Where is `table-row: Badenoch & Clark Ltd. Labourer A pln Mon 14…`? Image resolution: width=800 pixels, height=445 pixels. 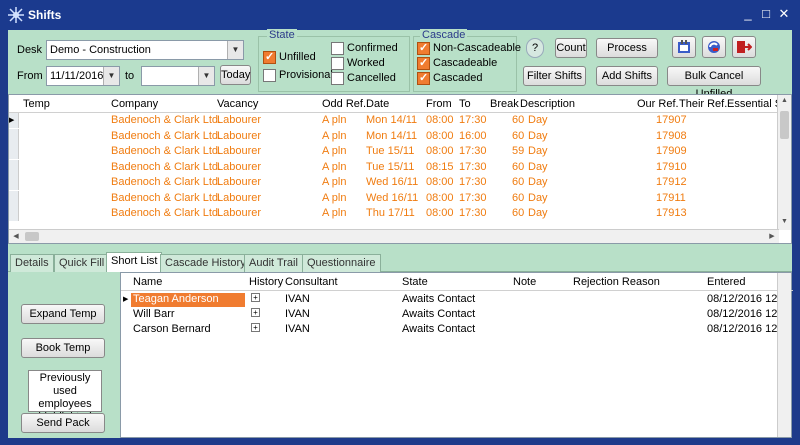 table-row: Badenoch & Clark Ltd. Labourer A pln Mon 14… is located at coordinates (394, 136).